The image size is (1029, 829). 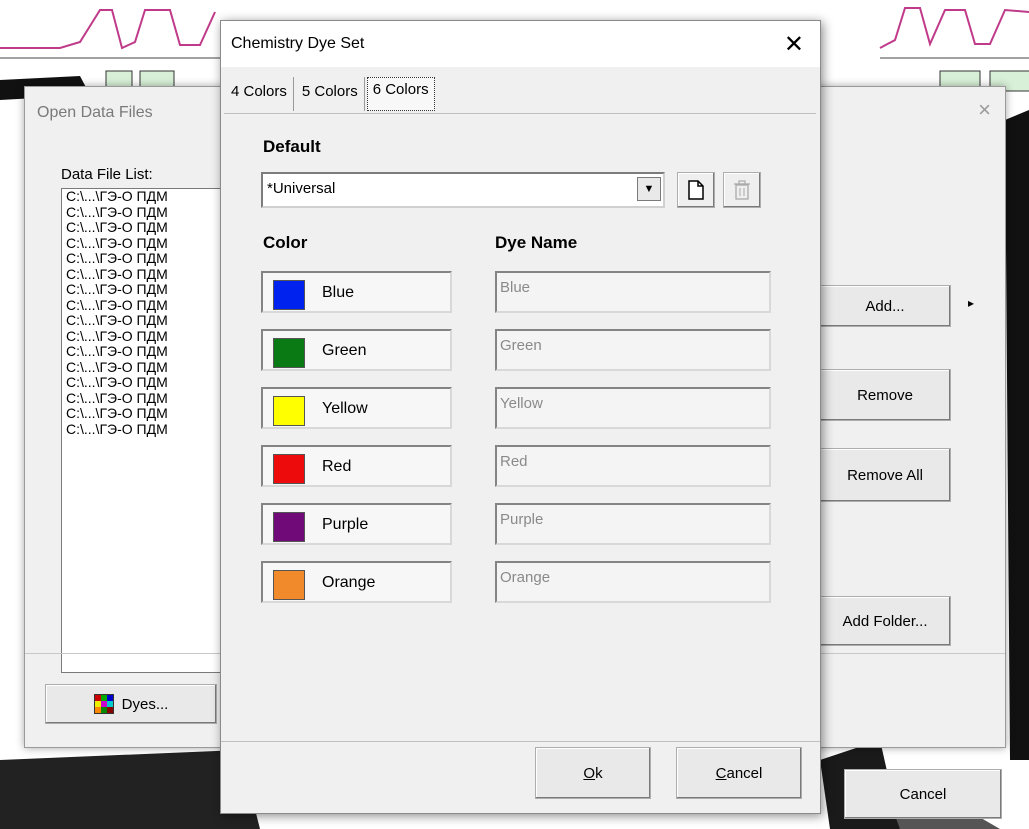 I want to click on tab-5-colors: 5 Colors, so click(x=330, y=94).